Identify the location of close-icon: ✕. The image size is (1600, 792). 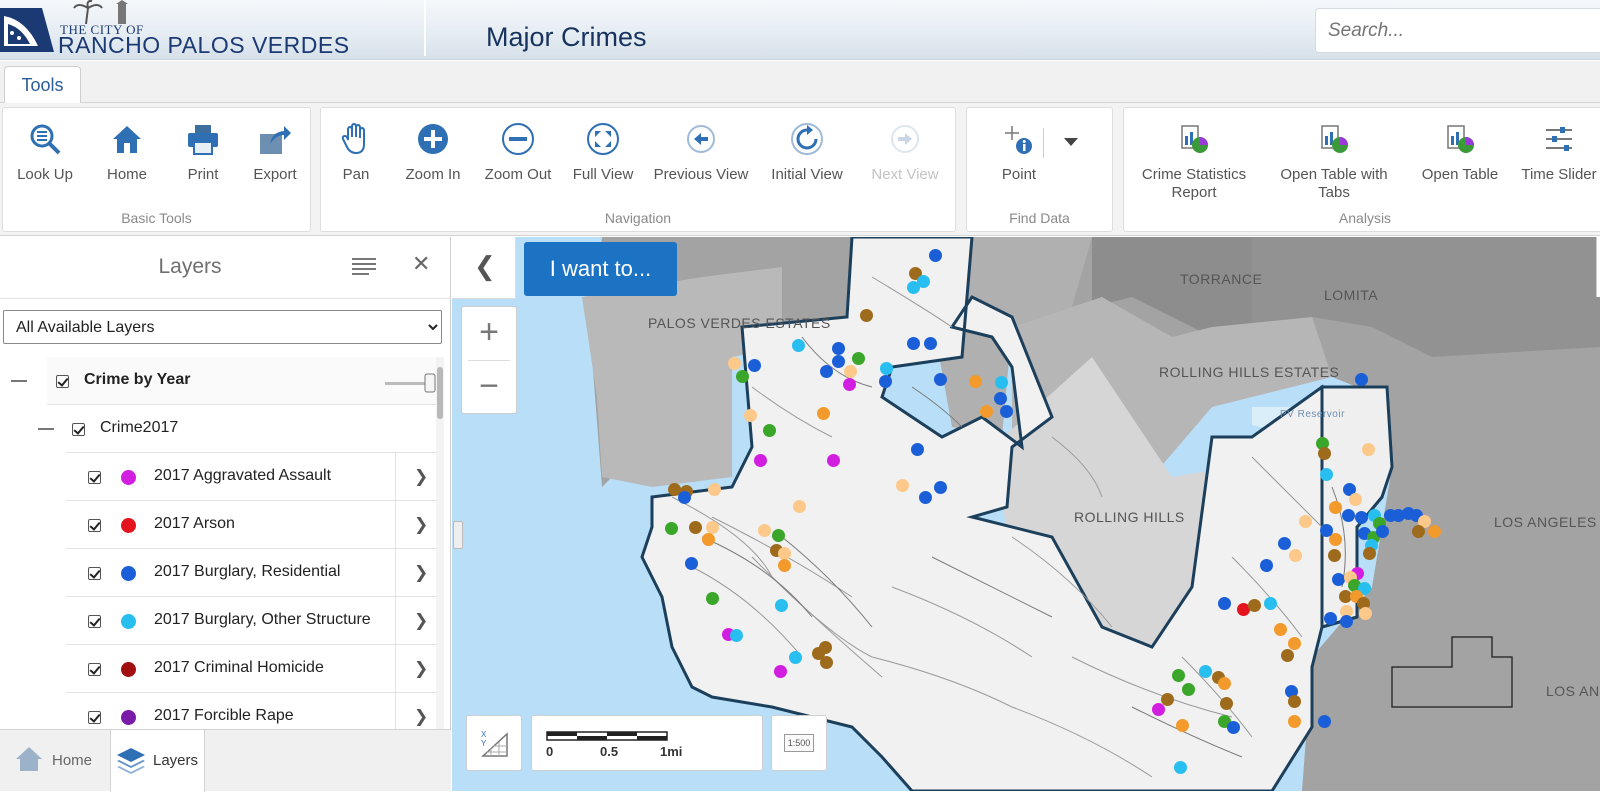
(421, 264).